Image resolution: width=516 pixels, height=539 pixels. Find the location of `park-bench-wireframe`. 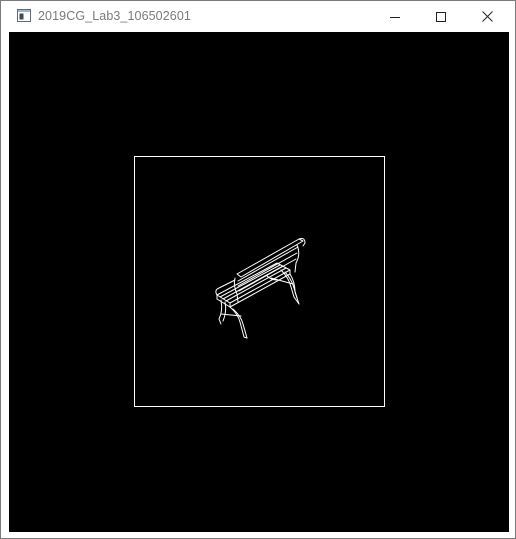

park-bench-wireframe is located at coordinates (260, 288).